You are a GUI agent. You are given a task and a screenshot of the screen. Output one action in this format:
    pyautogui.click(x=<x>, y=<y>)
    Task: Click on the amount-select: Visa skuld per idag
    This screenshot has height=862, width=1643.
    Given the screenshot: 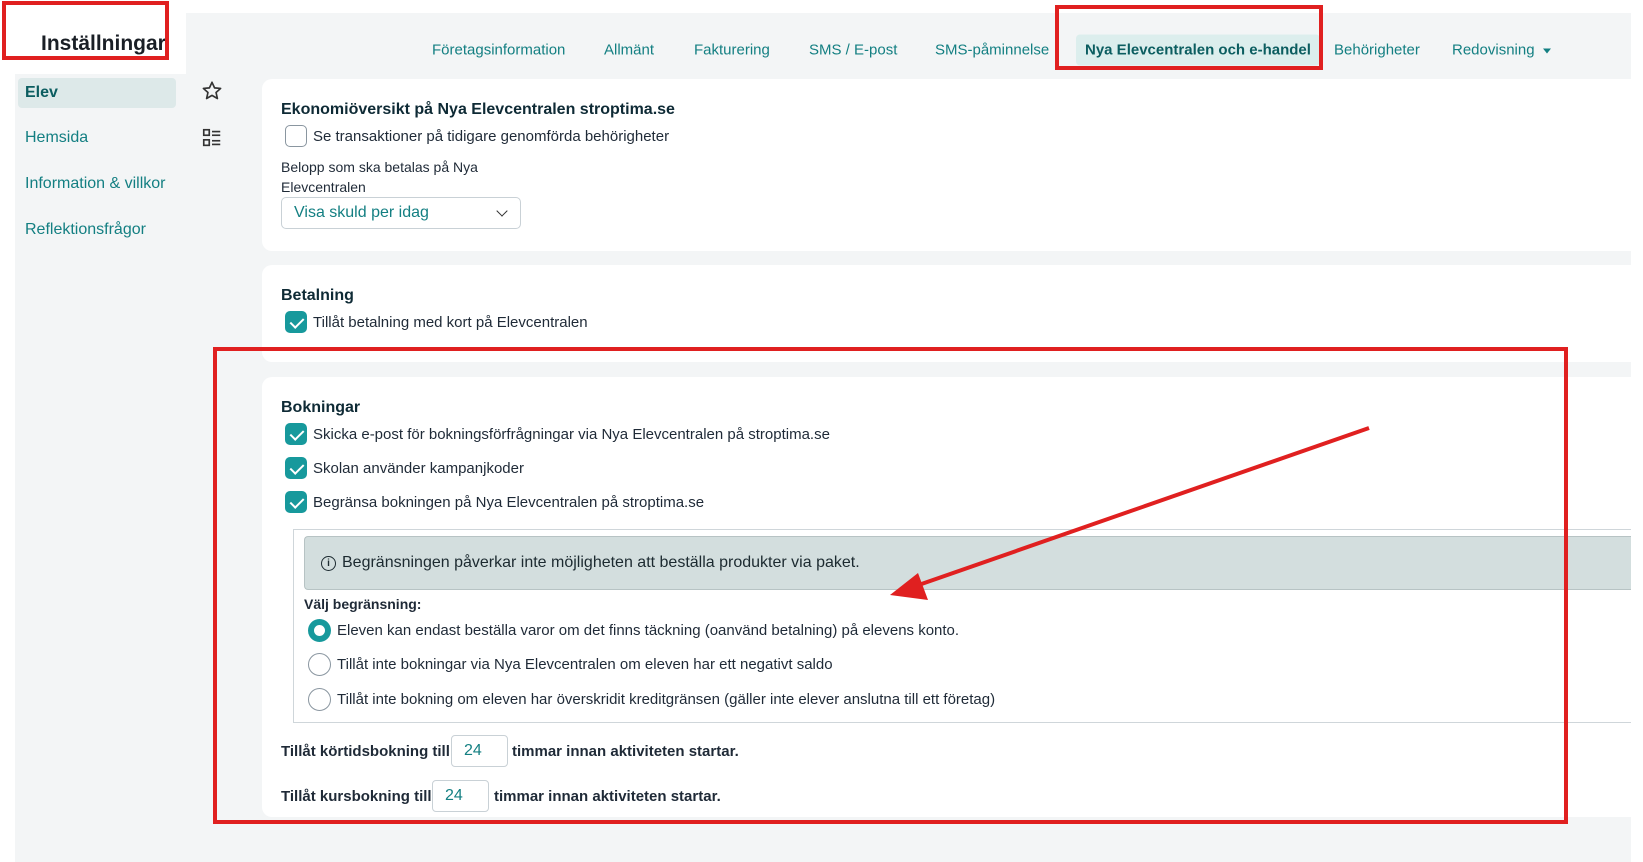 What is the action you would take?
    pyautogui.click(x=401, y=213)
    